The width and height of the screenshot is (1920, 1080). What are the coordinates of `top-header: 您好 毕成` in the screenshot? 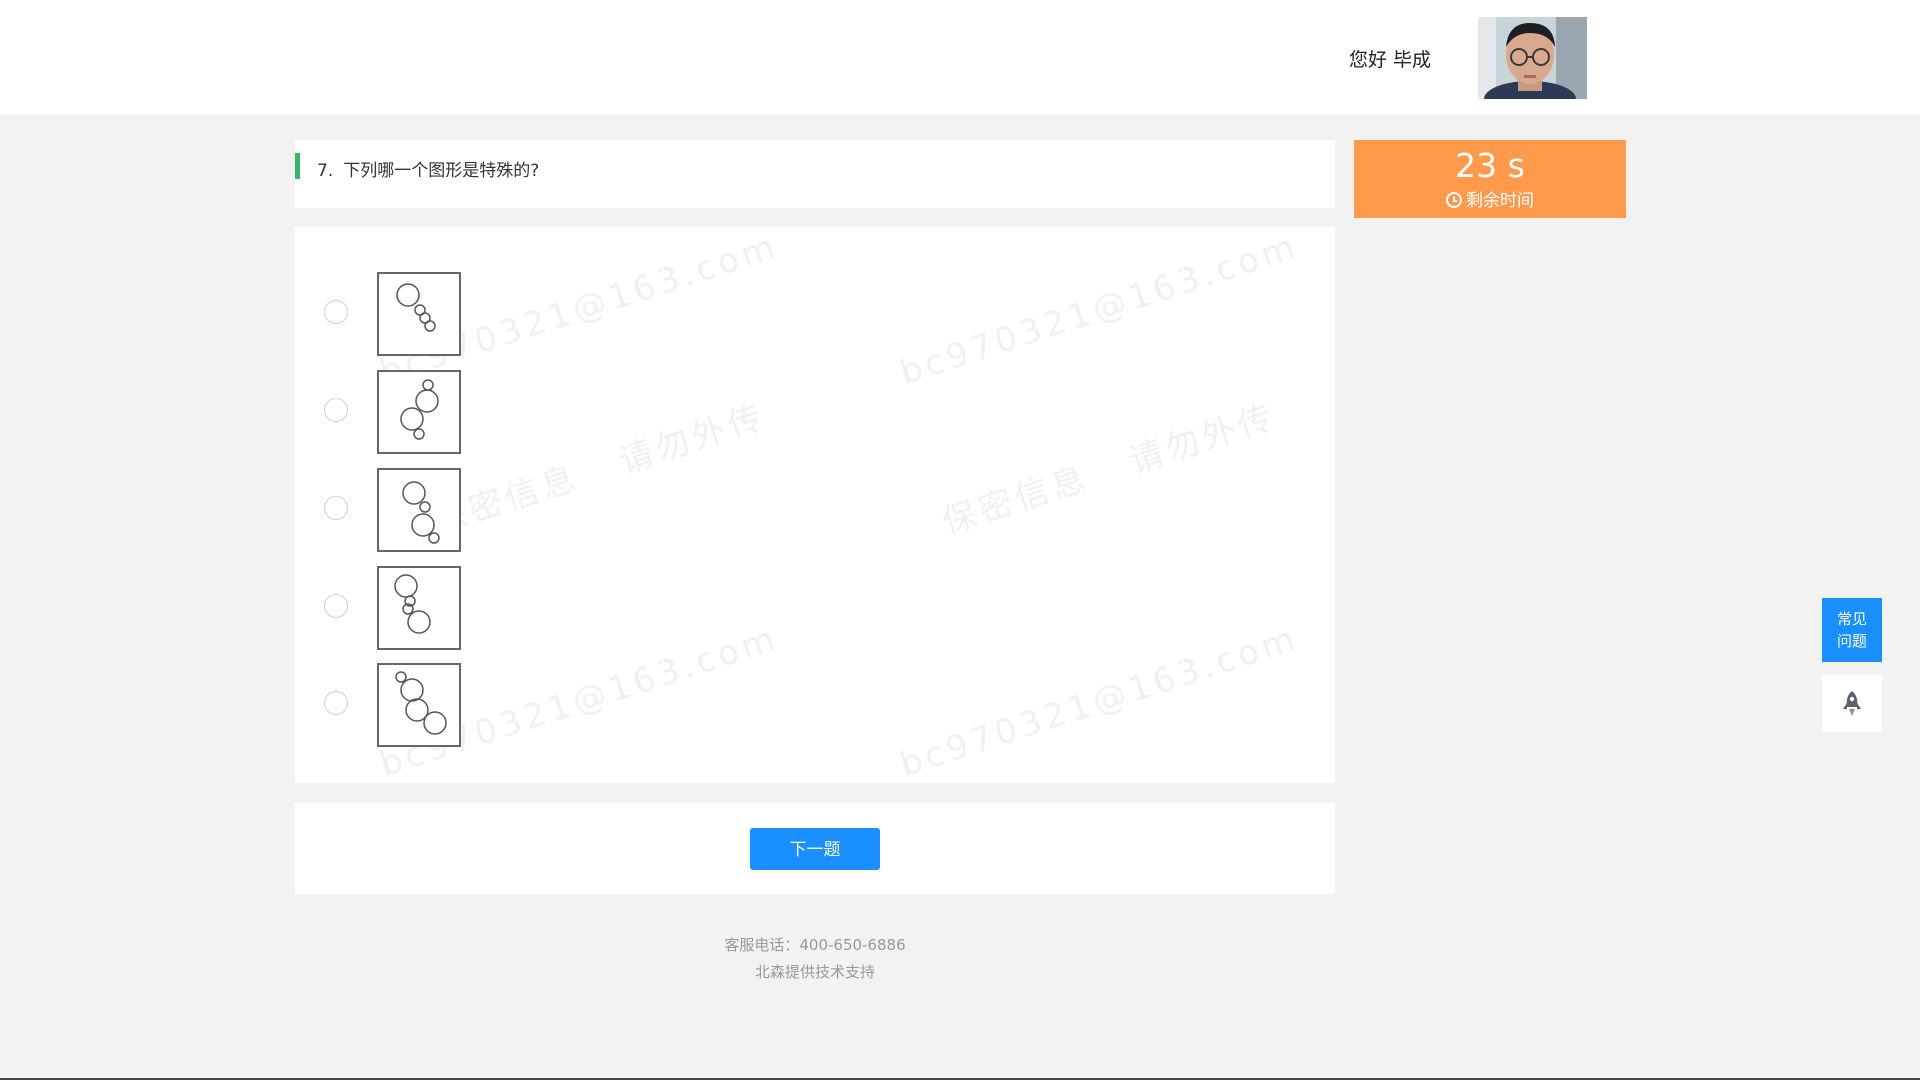 It's located at (960, 57).